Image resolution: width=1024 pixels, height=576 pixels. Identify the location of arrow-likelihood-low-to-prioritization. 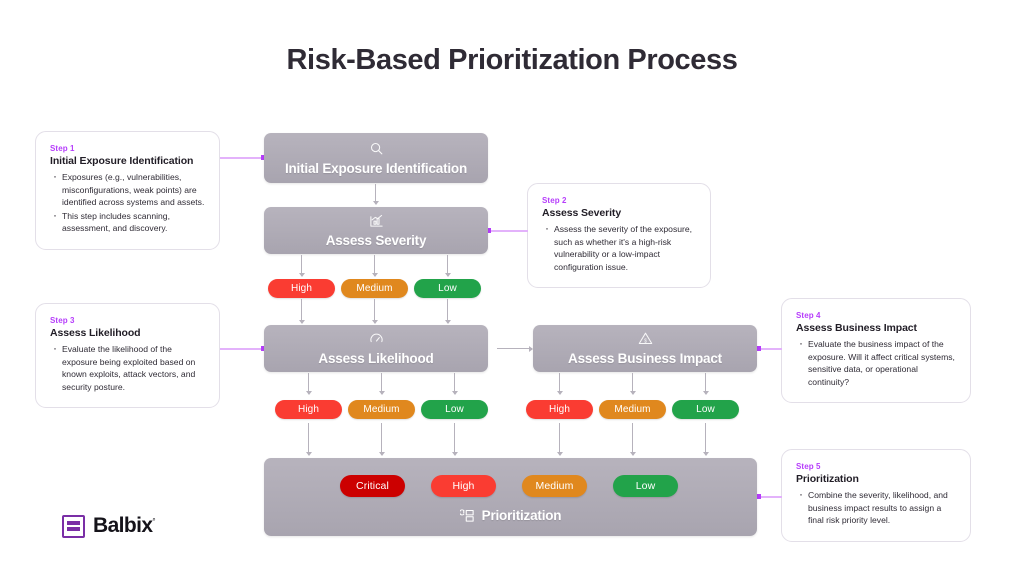
(455, 439).